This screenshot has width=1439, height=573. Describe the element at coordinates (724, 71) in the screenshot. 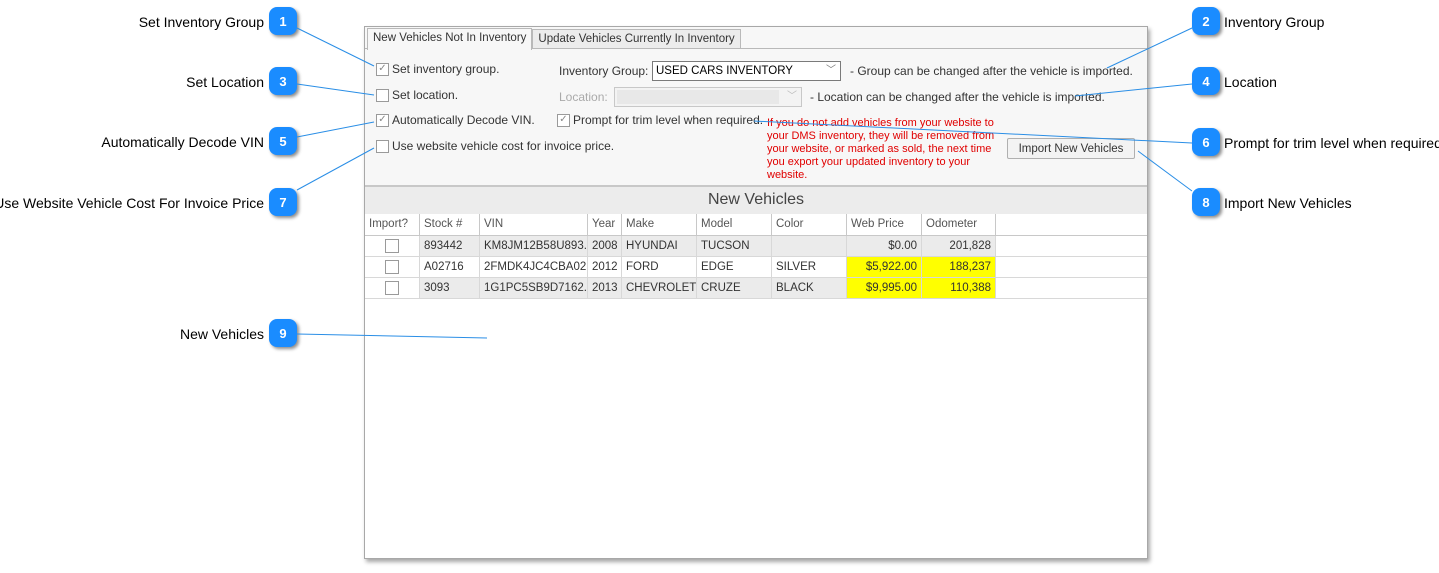

I see `inventory-group-value: USED CARS INVENTORY` at that location.